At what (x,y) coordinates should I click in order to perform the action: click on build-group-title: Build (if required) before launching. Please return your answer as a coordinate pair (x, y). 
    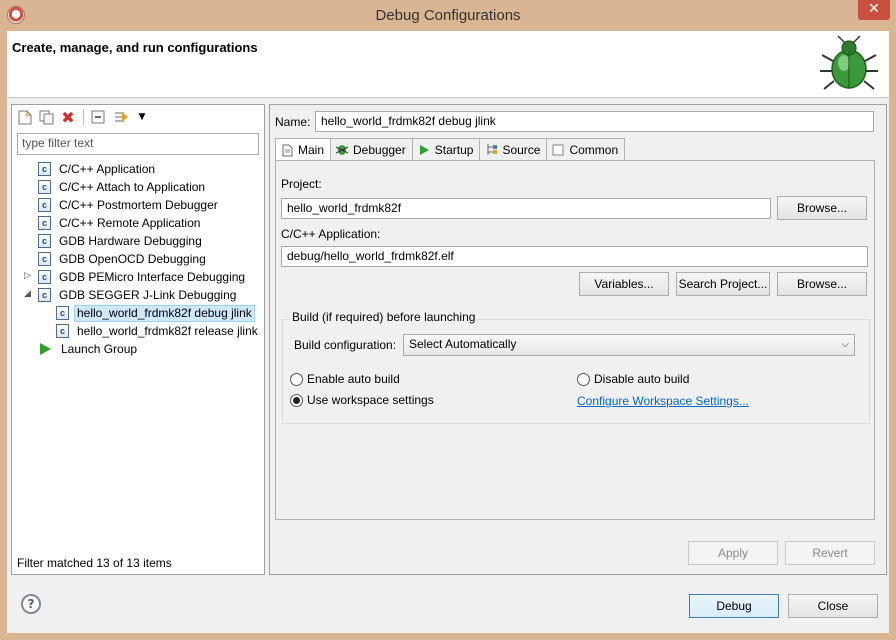
    Looking at the image, I should click on (384, 317).